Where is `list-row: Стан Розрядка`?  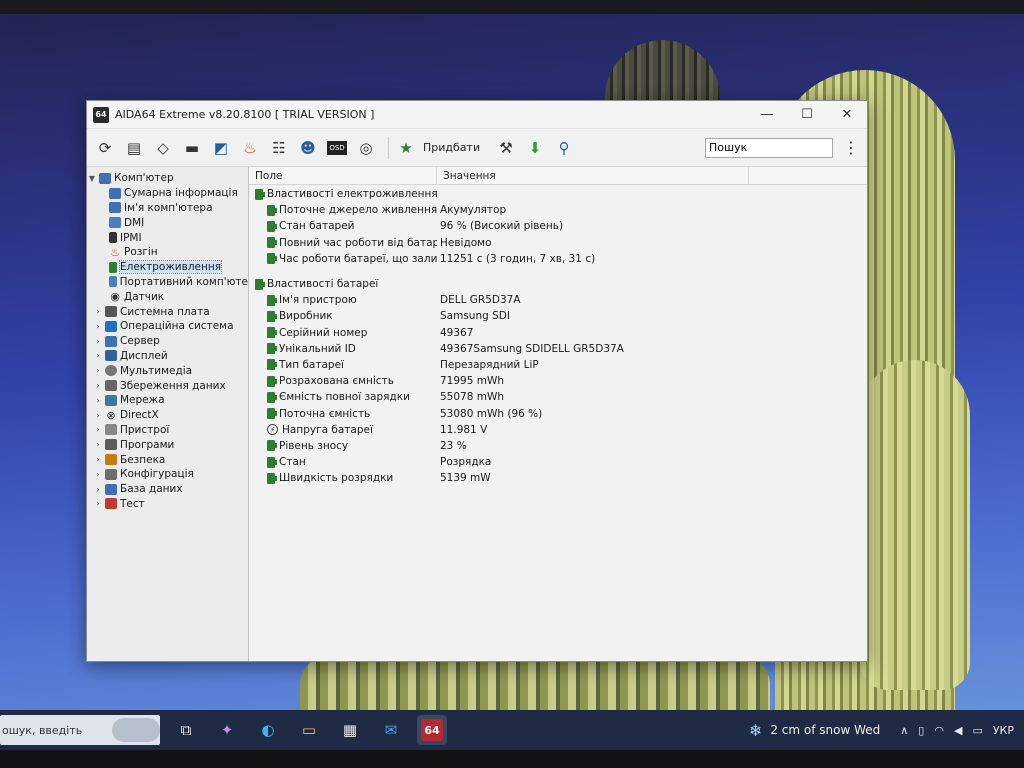 list-row: Стан Розрядка is located at coordinates (558, 462).